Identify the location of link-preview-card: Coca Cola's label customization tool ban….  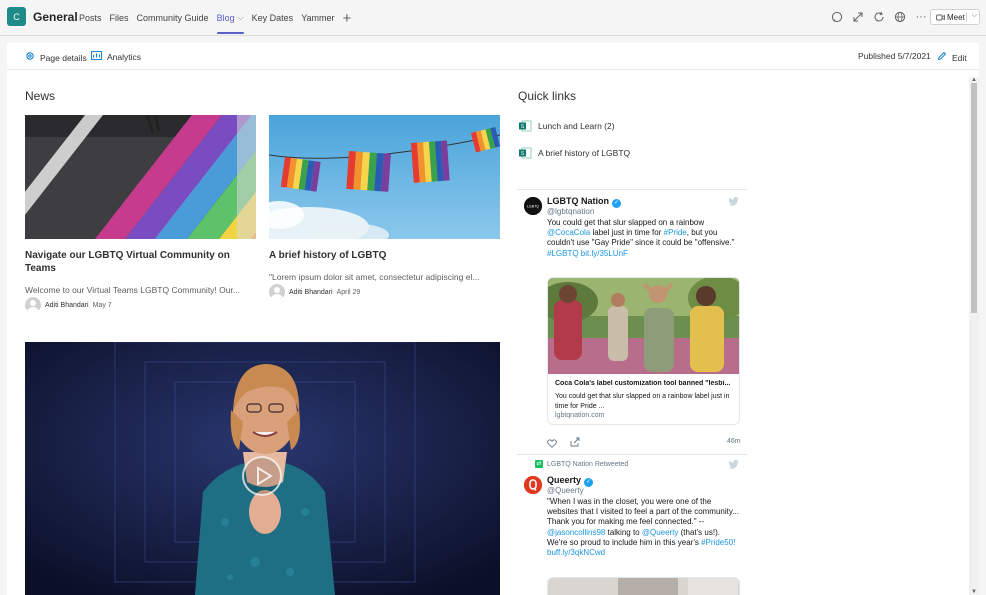
(643, 351).